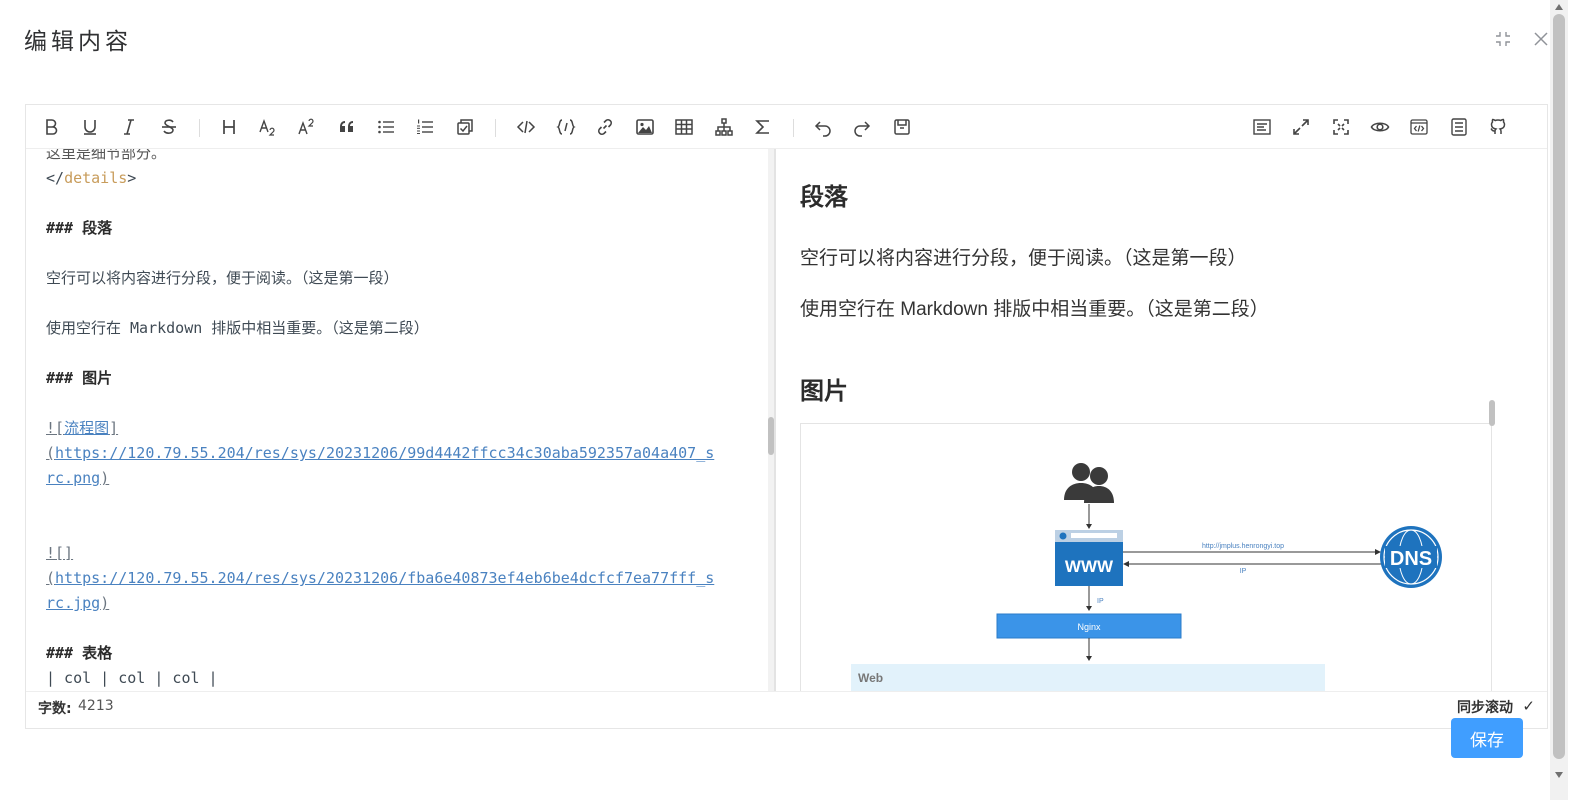 This screenshot has width=1592, height=800. Describe the element at coordinates (605, 127) in the screenshot. I see `link-icon` at that location.